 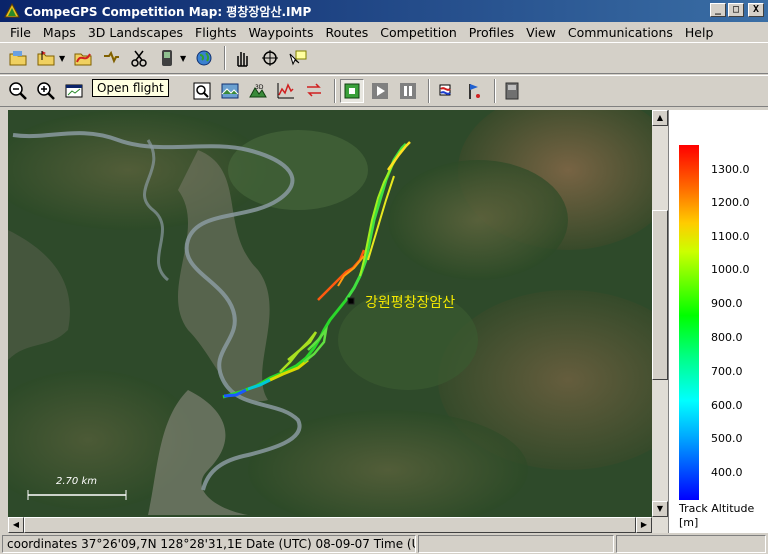 What do you see at coordinates (280, 32) in the screenshot?
I see `menu-waypoints: Waypoints` at bounding box center [280, 32].